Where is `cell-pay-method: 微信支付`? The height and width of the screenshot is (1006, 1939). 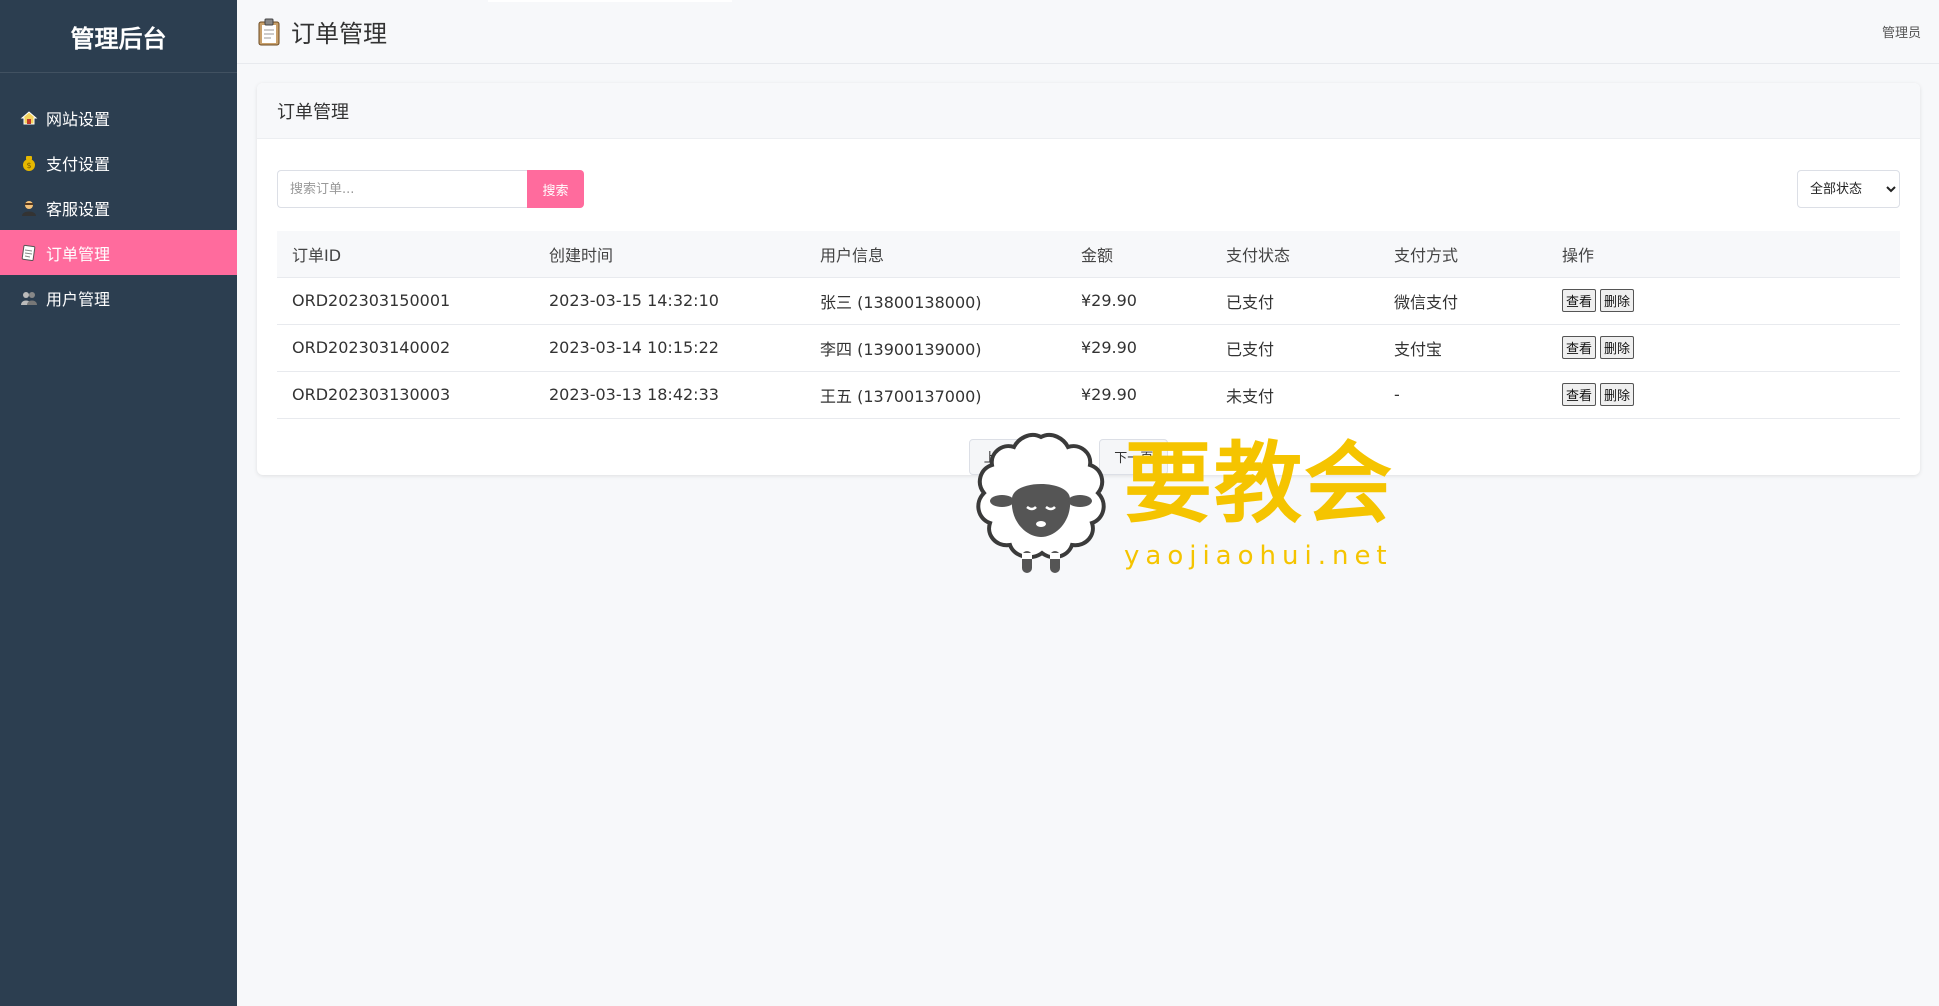
cell-pay-method: 微信支付 is located at coordinates (1463, 301).